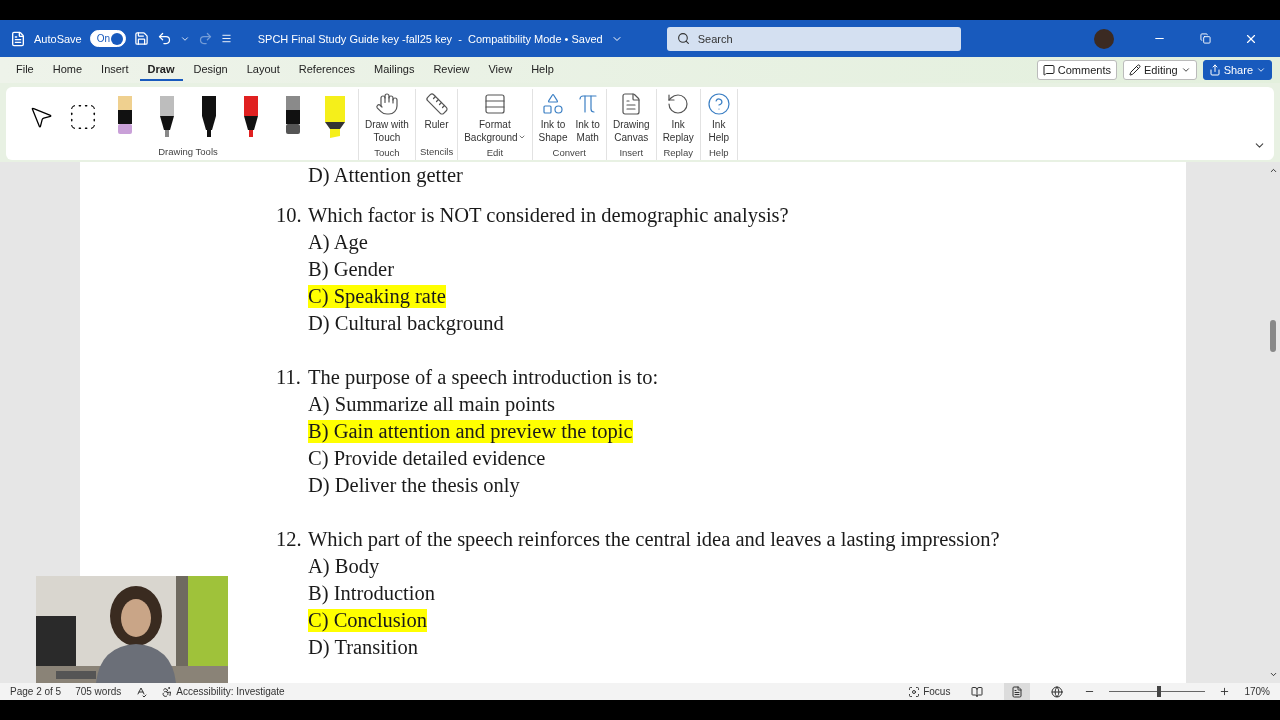 The image size is (1280, 720). Describe the element at coordinates (500, 70) in the screenshot. I see `menu-tab: View` at that location.